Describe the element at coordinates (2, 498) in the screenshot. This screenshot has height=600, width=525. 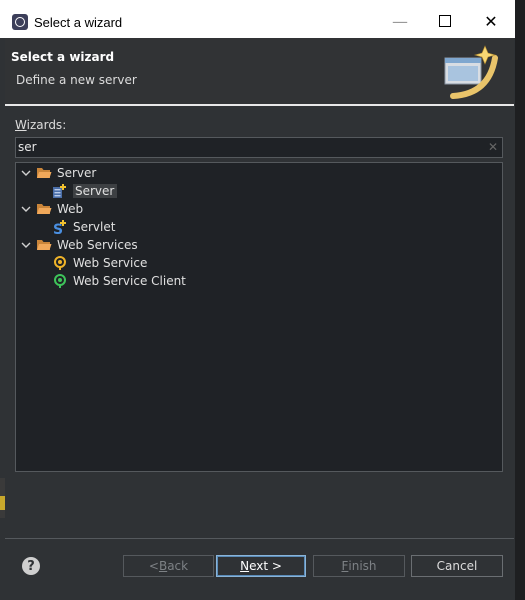
I see `background-window-edge-left` at that location.